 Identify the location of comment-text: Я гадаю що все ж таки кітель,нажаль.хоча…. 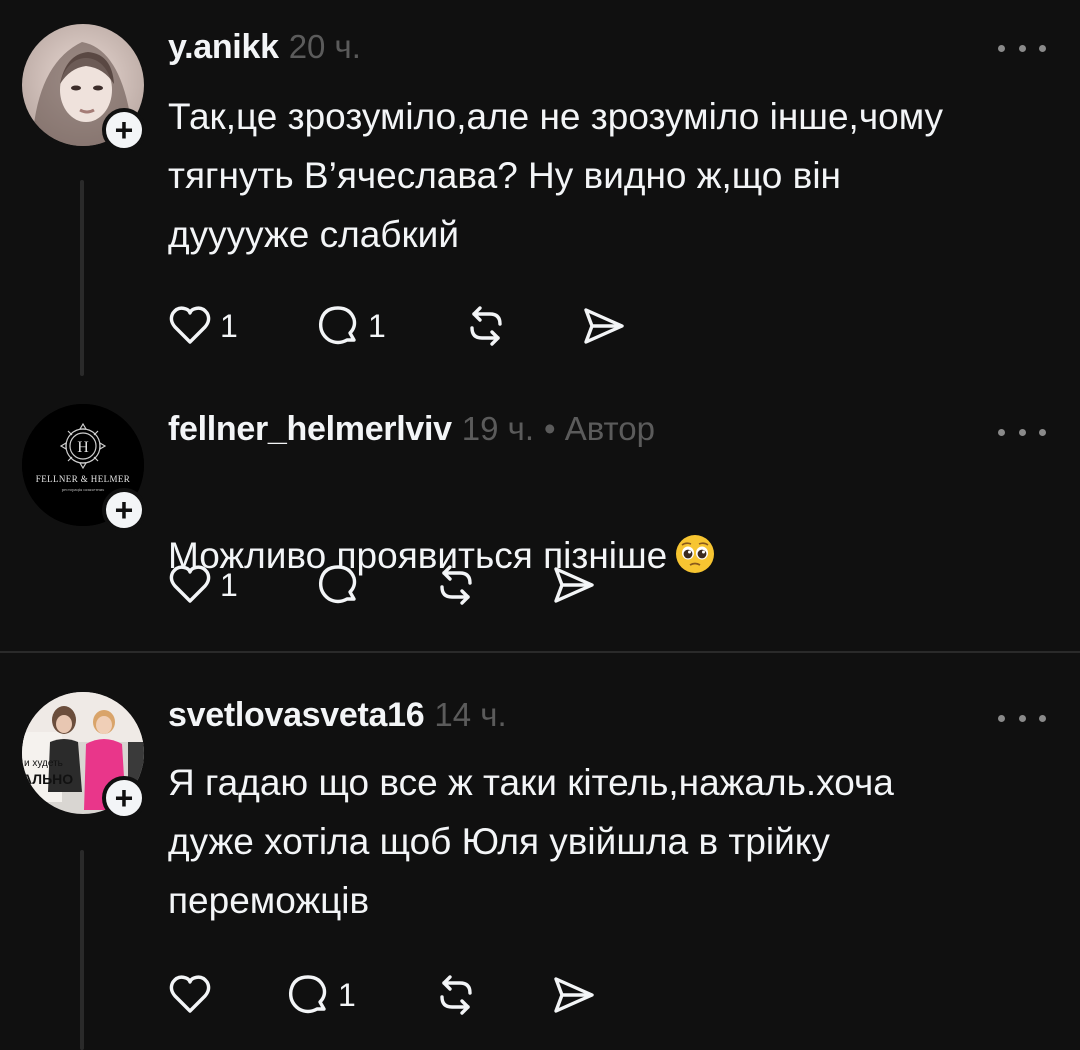
(531, 841).